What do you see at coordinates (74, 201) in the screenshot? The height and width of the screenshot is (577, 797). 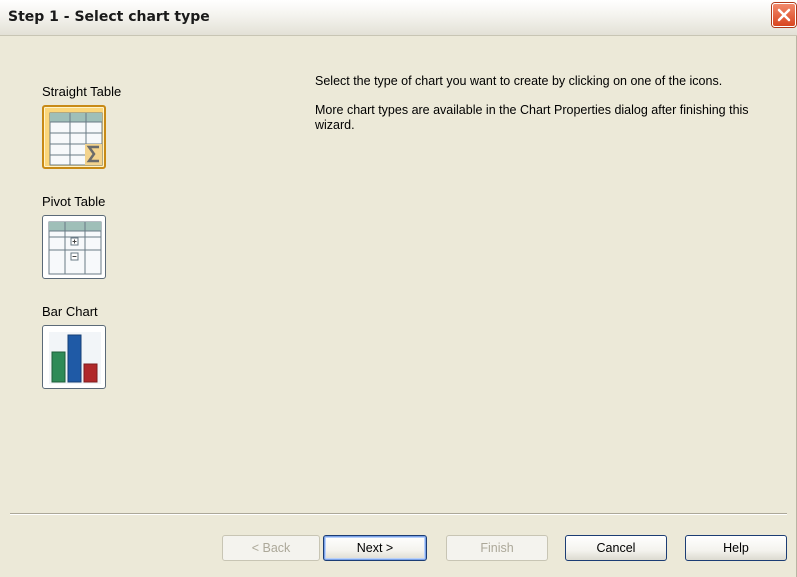 I see `chart-type-label: Pivot Table` at bounding box center [74, 201].